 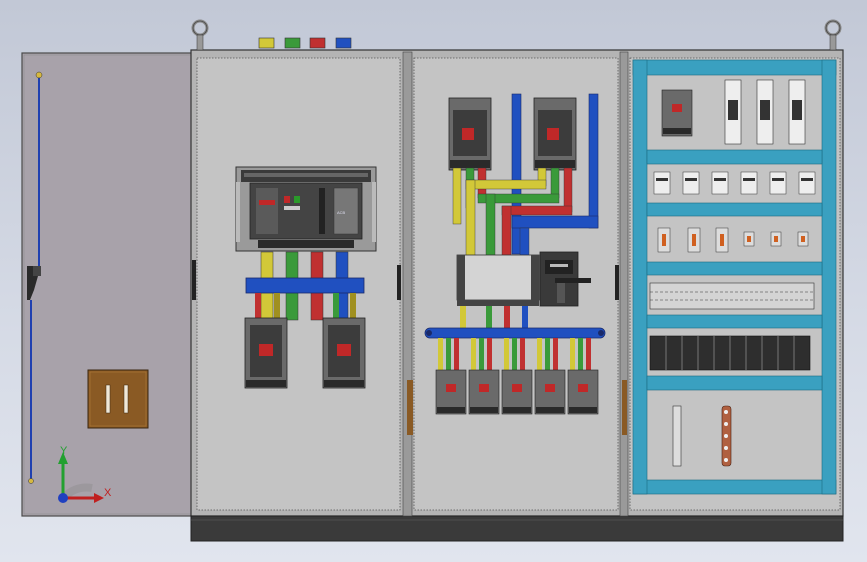 I want to click on mccb-left, so click(x=266, y=353).